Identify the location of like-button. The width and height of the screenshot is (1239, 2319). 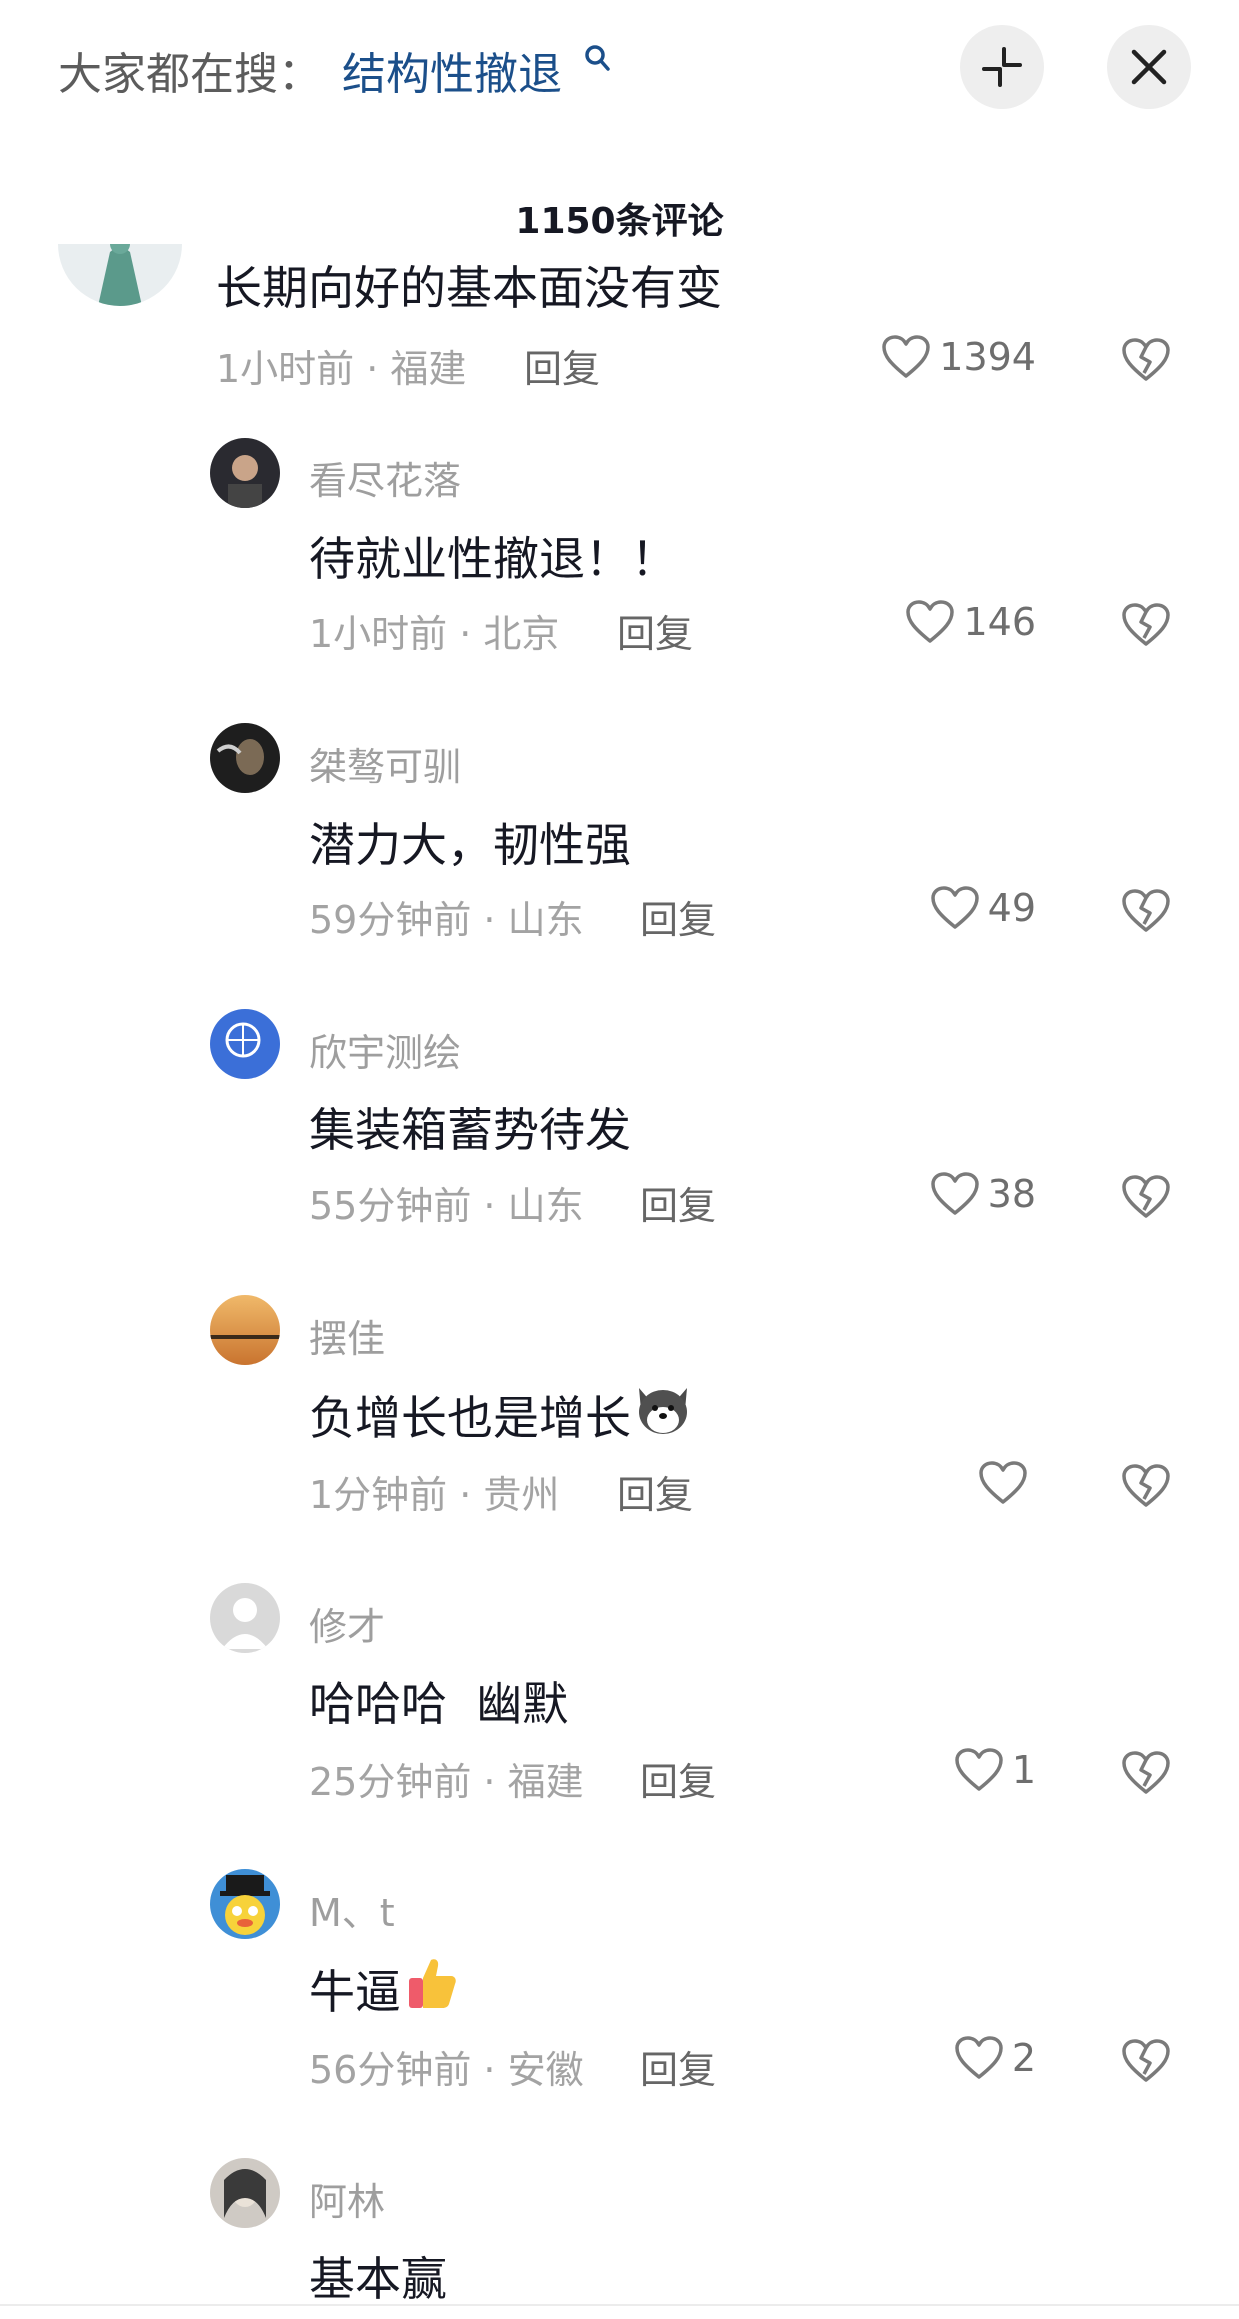
(1007, 1483).